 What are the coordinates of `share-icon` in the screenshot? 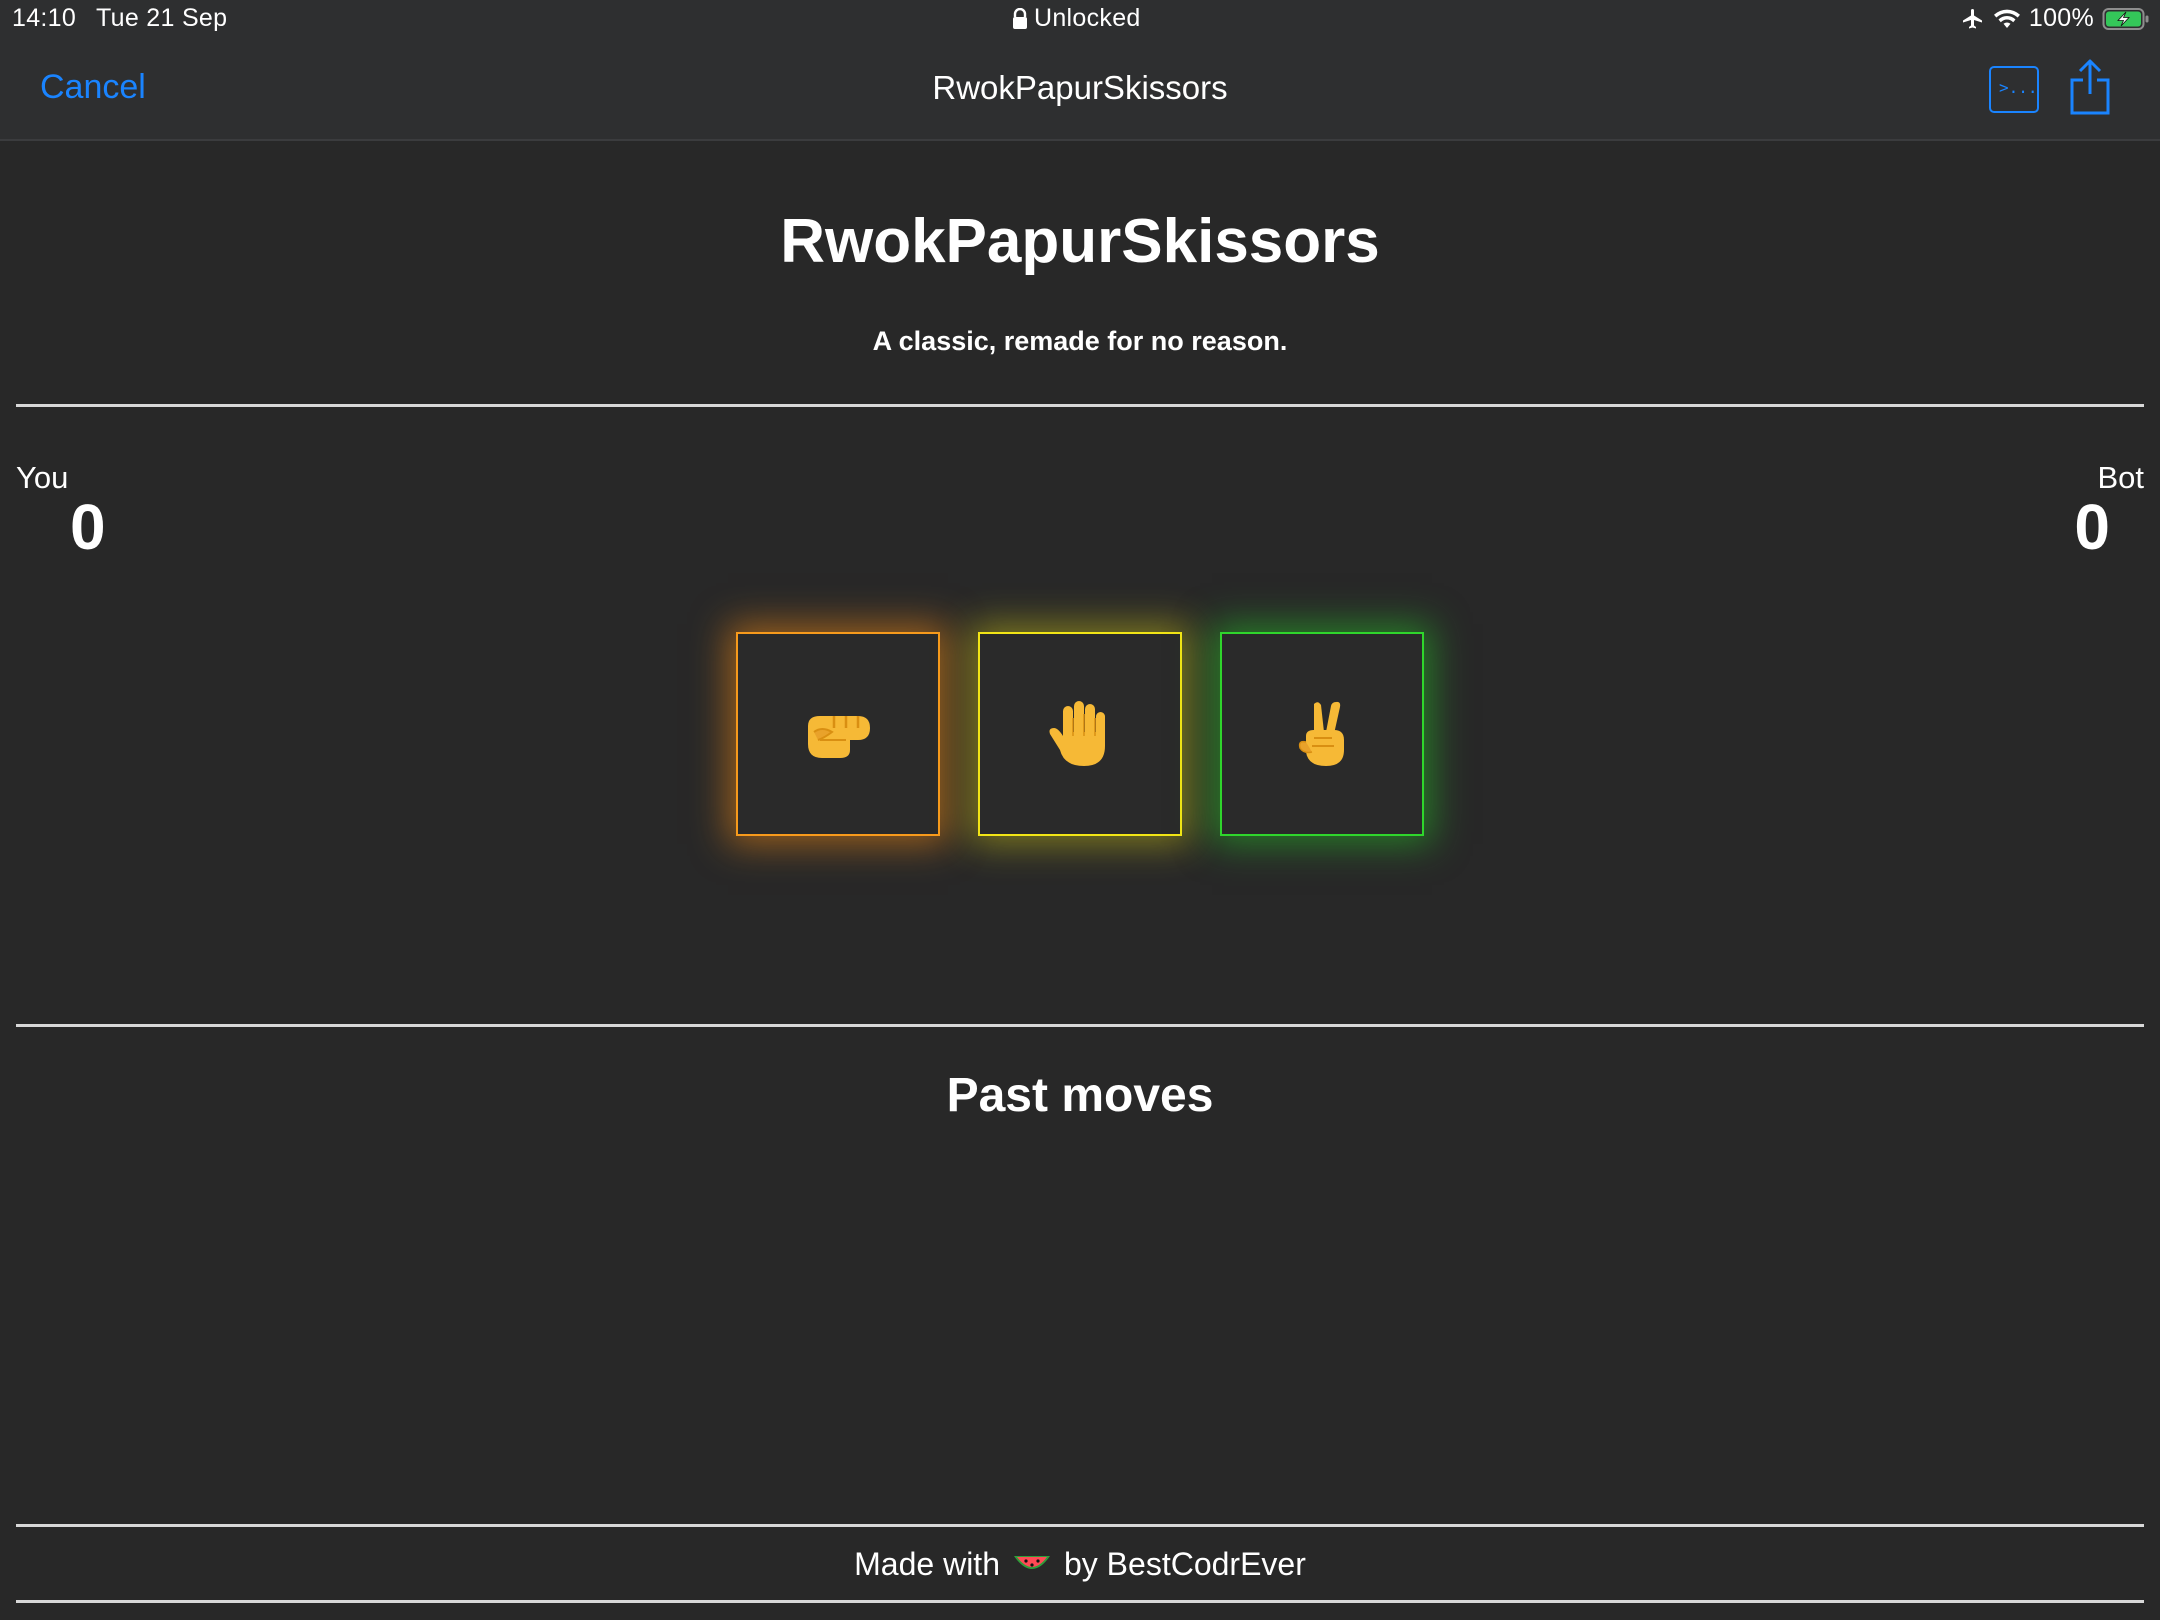 It's located at (2090, 87).